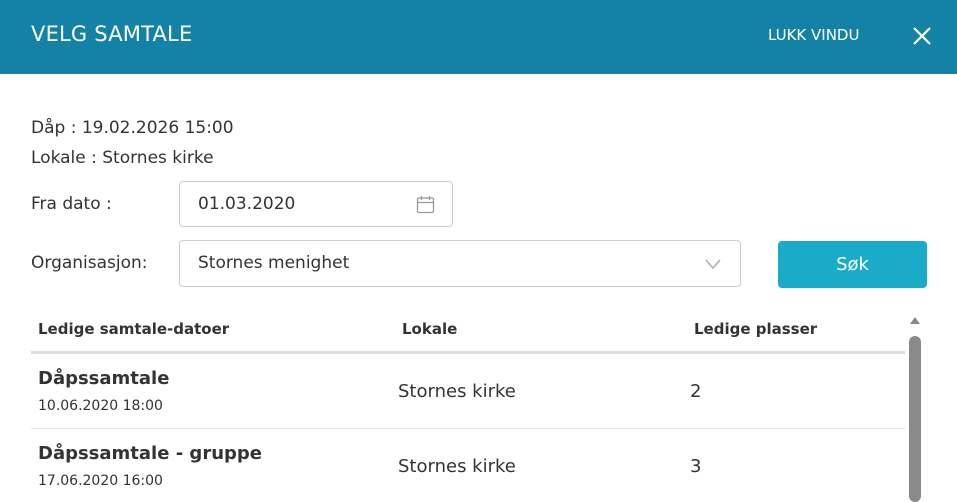 Image resolution: width=957 pixels, height=502 pixels. I want to click on column-header-places: Ledige plasser, so click(756, 329).